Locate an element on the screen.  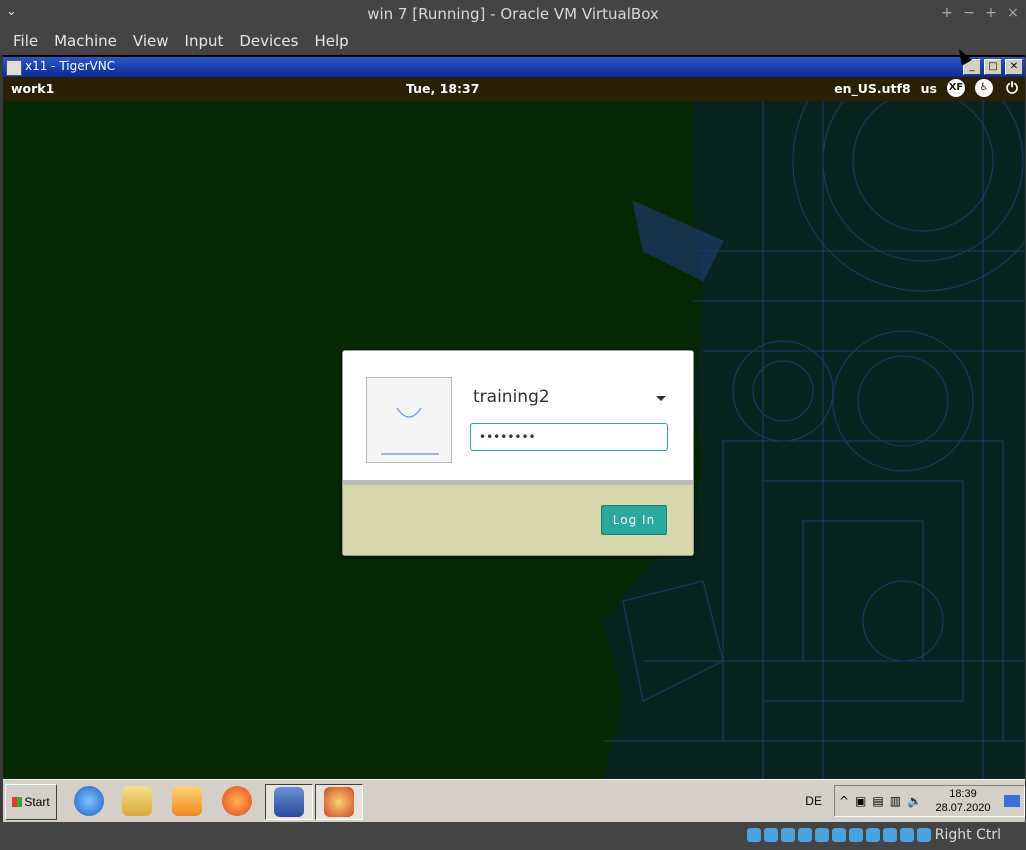
menu-machine: Machine is located at coordinates (85, 41).